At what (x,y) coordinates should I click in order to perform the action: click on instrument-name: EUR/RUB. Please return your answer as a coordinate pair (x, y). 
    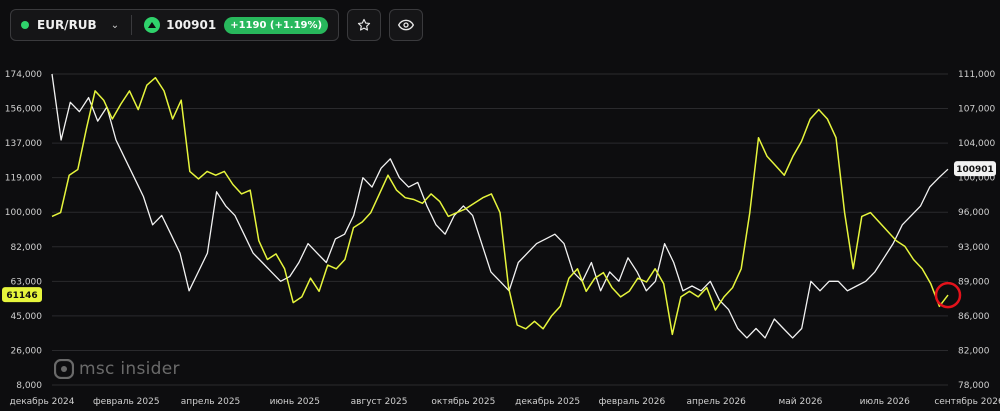
    Looking at the image, I should click on (67, 25).